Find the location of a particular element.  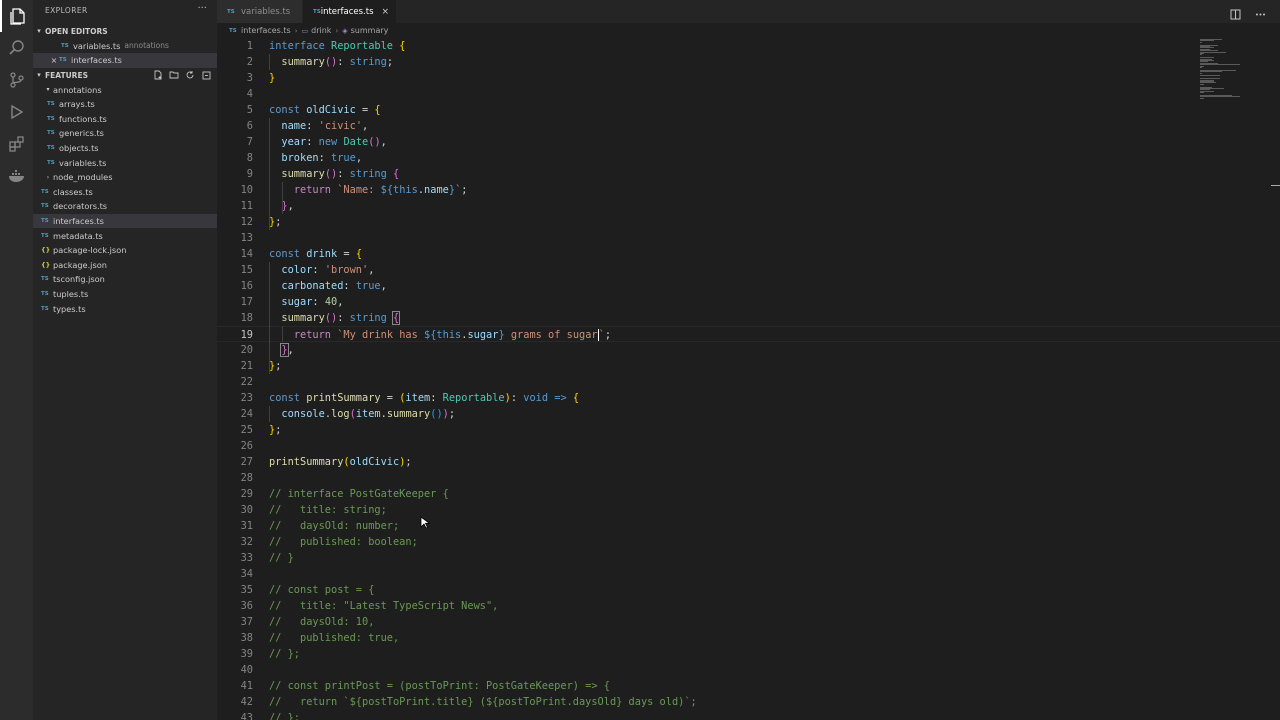

activity-bar is located at coordinates (16, 360).